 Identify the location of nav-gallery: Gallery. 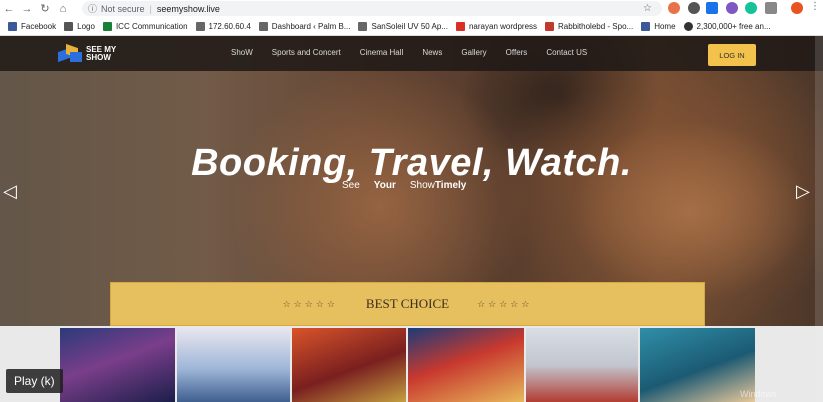
(473, 52).